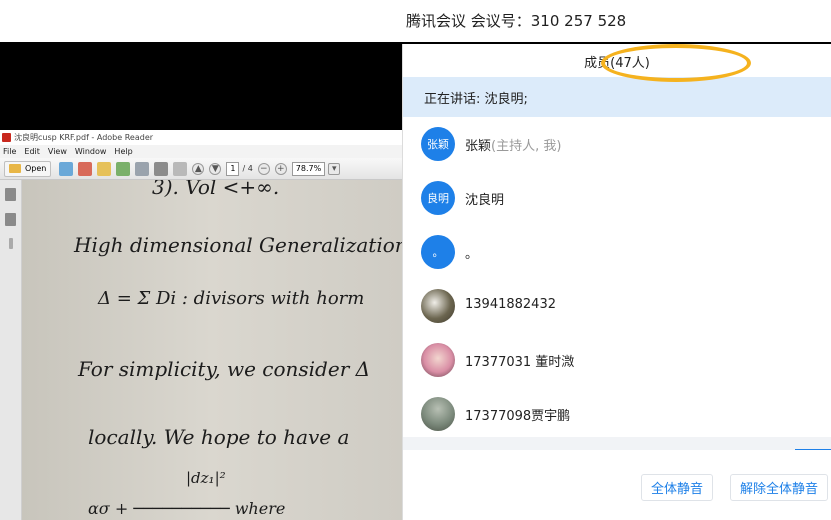 This screenshot has height=520, width=831. I want to click on member-item: 。 。, so click(617, 252).